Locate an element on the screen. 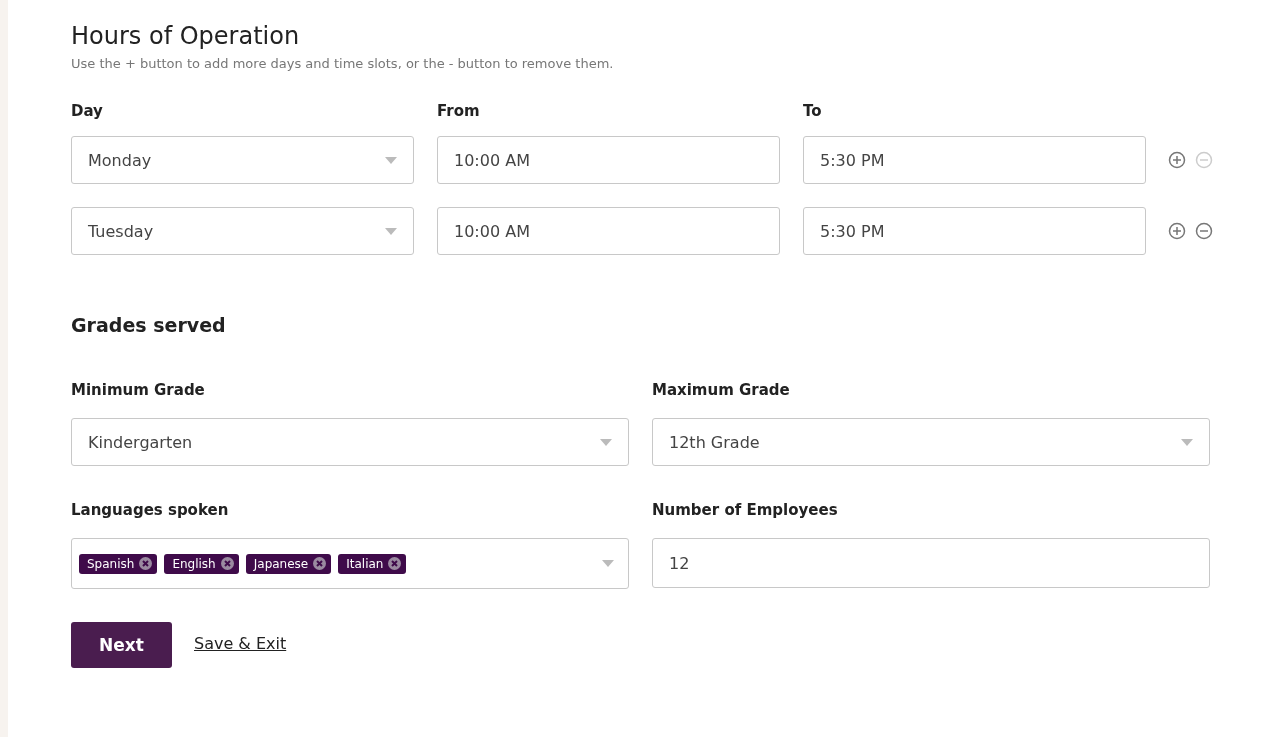  employee-count-input: 12 is located at coordinates (931, 563).